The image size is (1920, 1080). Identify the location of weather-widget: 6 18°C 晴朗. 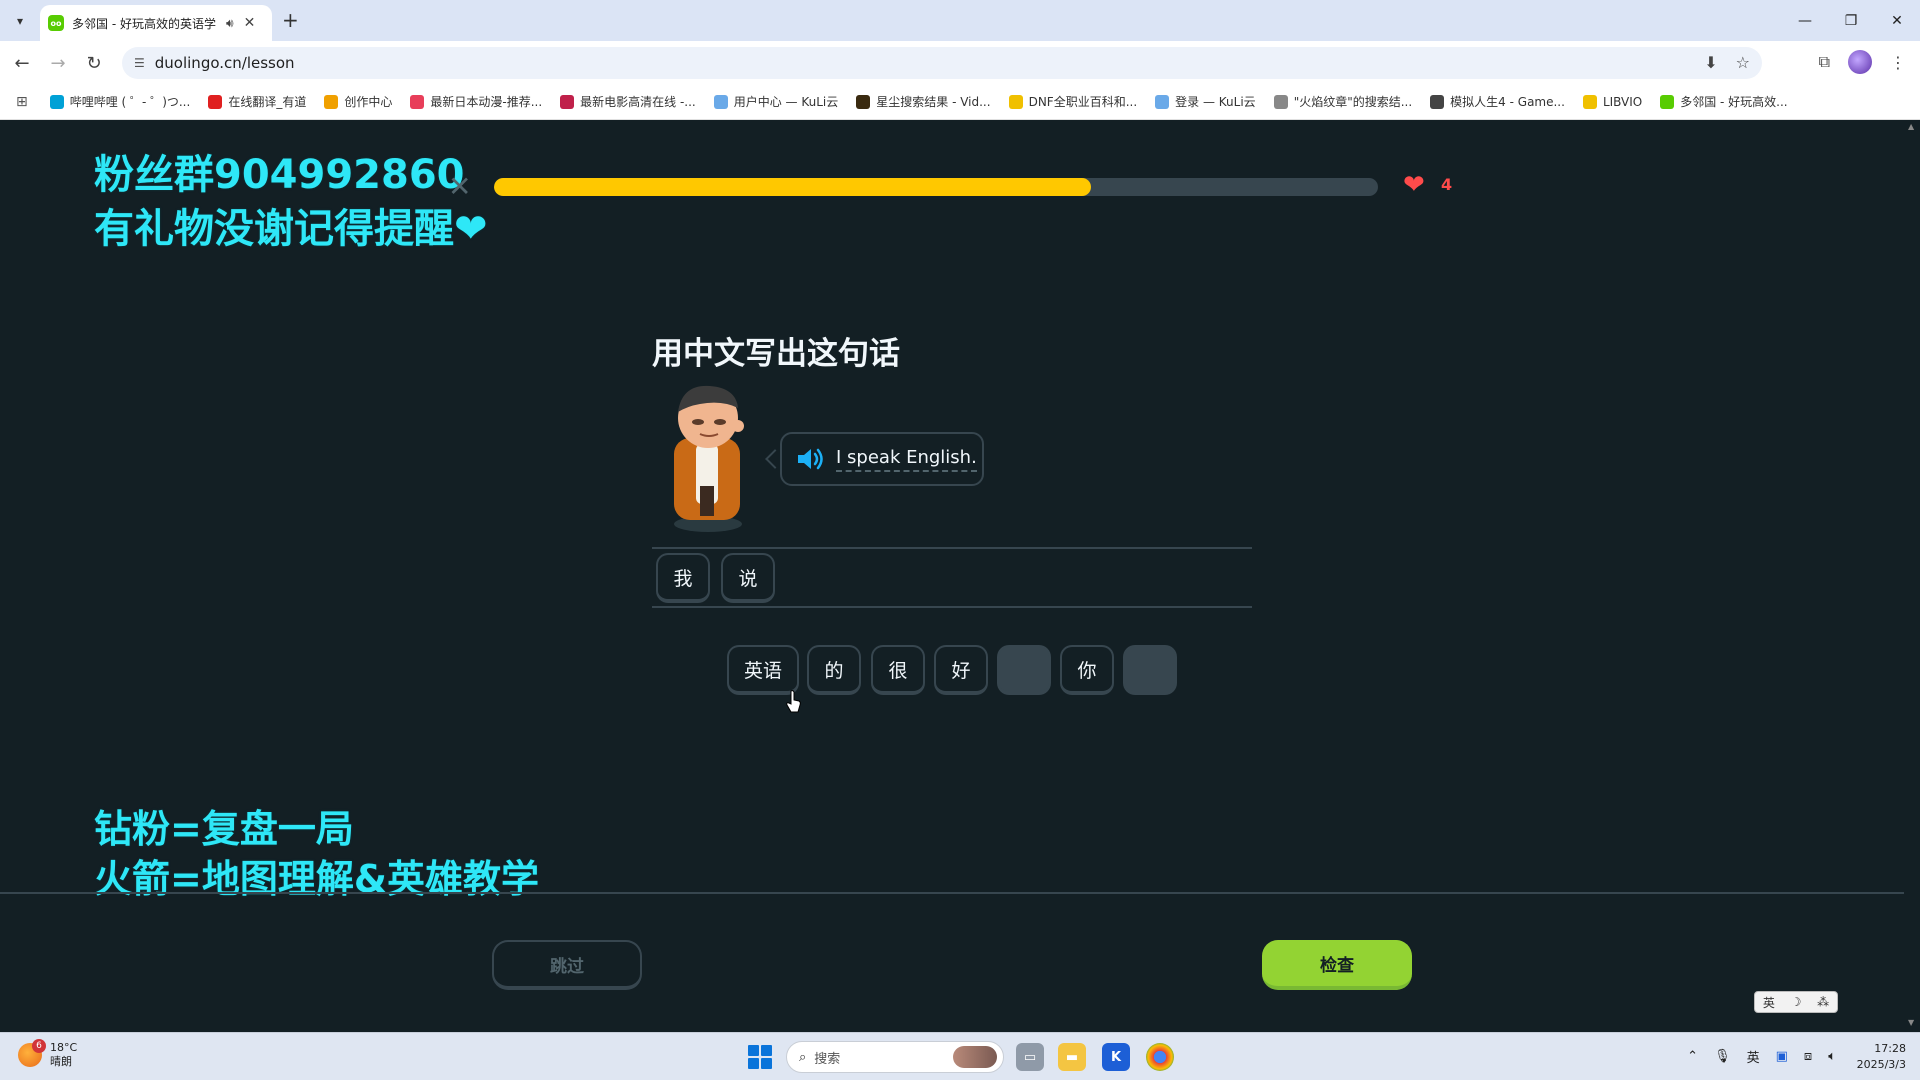
(48, 1054).